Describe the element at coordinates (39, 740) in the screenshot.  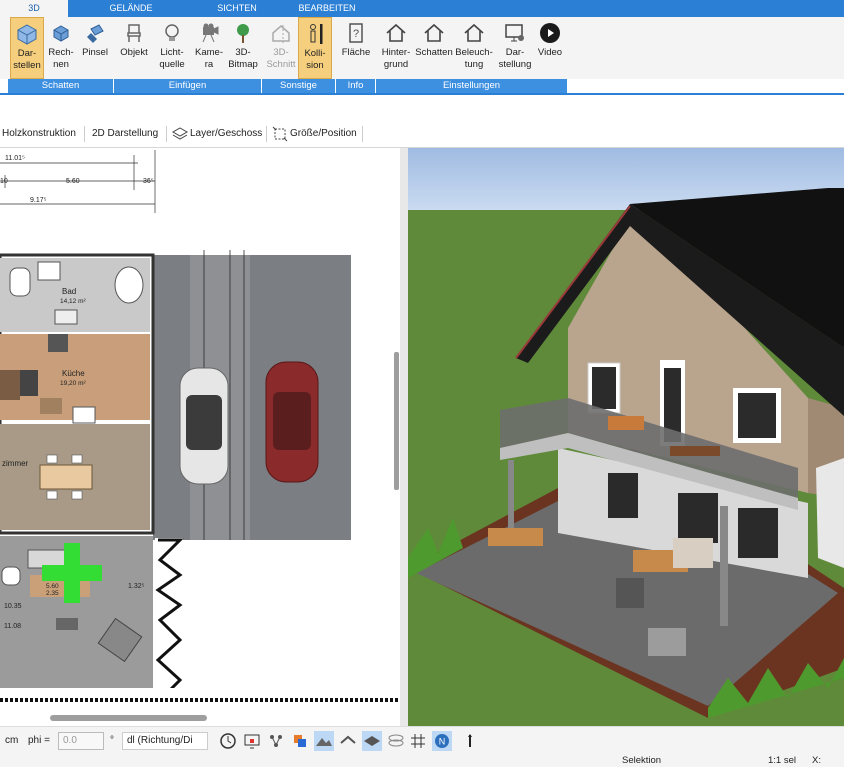
I see `phi-label: phi =` at that location.